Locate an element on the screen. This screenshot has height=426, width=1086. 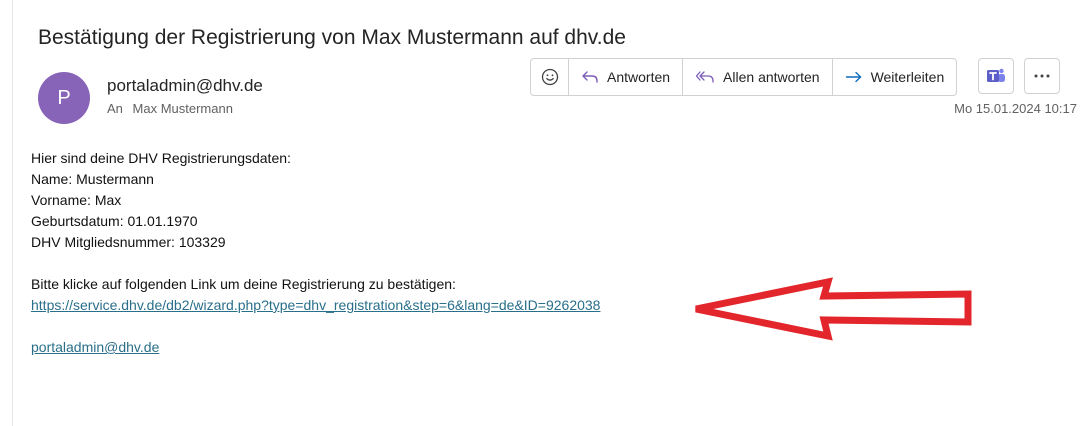
more-icon is located at coordinates (1042, 76).